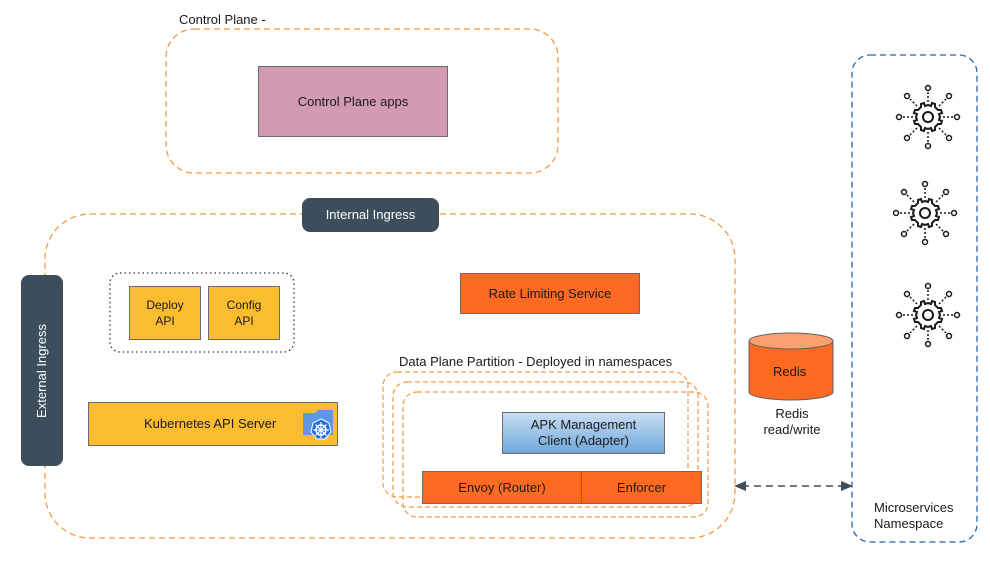 This screenshot has height=564, width=990. What do you see at coordinates (370, 215) in the screenshot?
I see `internal-ingress: Internal Ingress` at bounding box center [370, 215].